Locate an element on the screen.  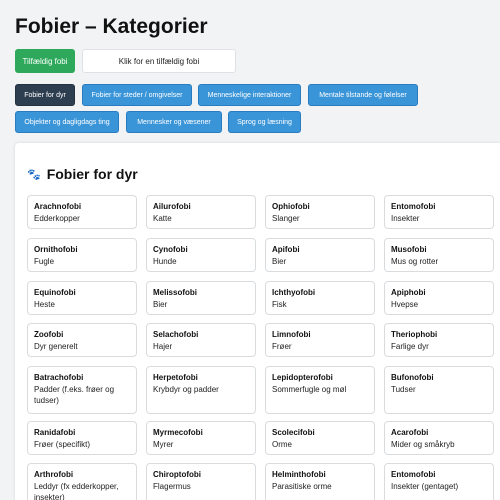
phobia-card: Arachnofobi Edderkopper is located at coordinates (82, 212).